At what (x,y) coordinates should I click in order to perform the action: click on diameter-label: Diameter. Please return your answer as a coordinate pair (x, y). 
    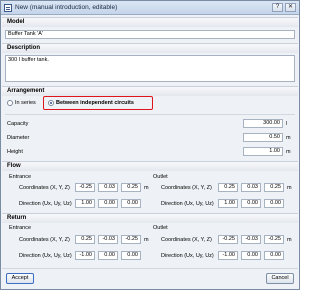
    Looking at the image, I should click on (18, 138).